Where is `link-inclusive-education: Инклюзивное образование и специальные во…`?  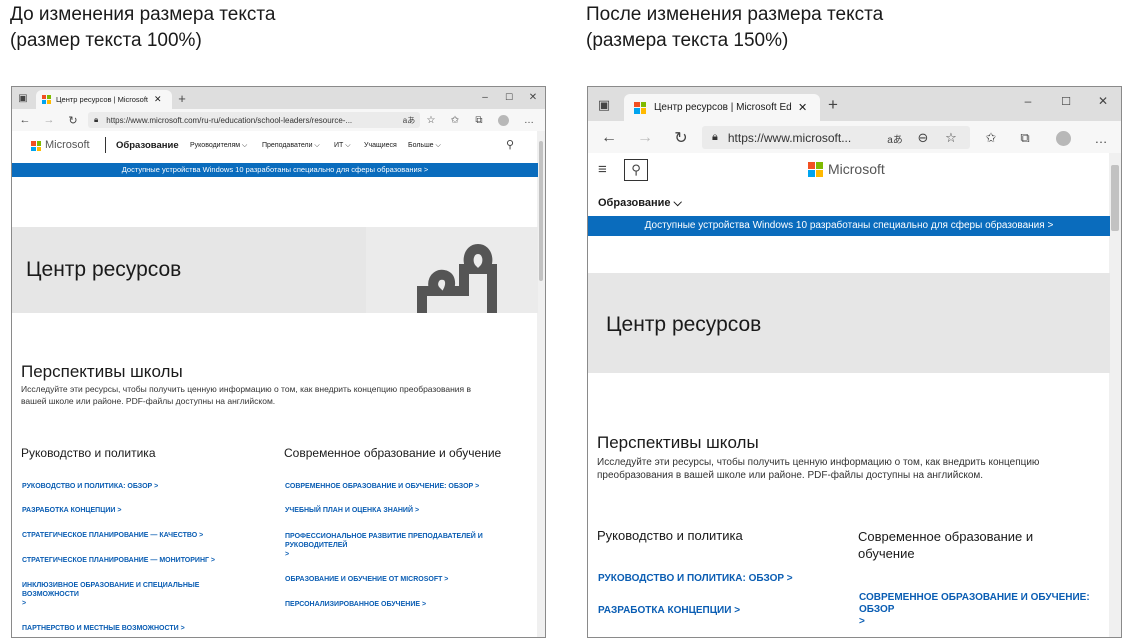 link-inclusive-education: Инклюзивное образование и специальные во… is located at coordinates (110, 594).